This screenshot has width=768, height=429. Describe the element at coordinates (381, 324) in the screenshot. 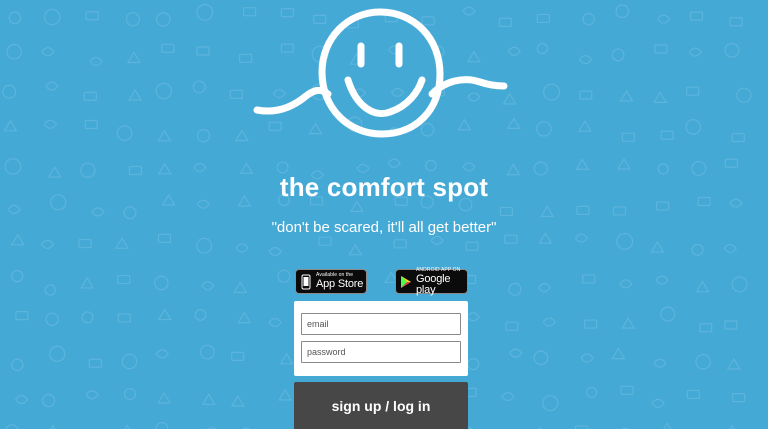

I see `email-field` at that location.